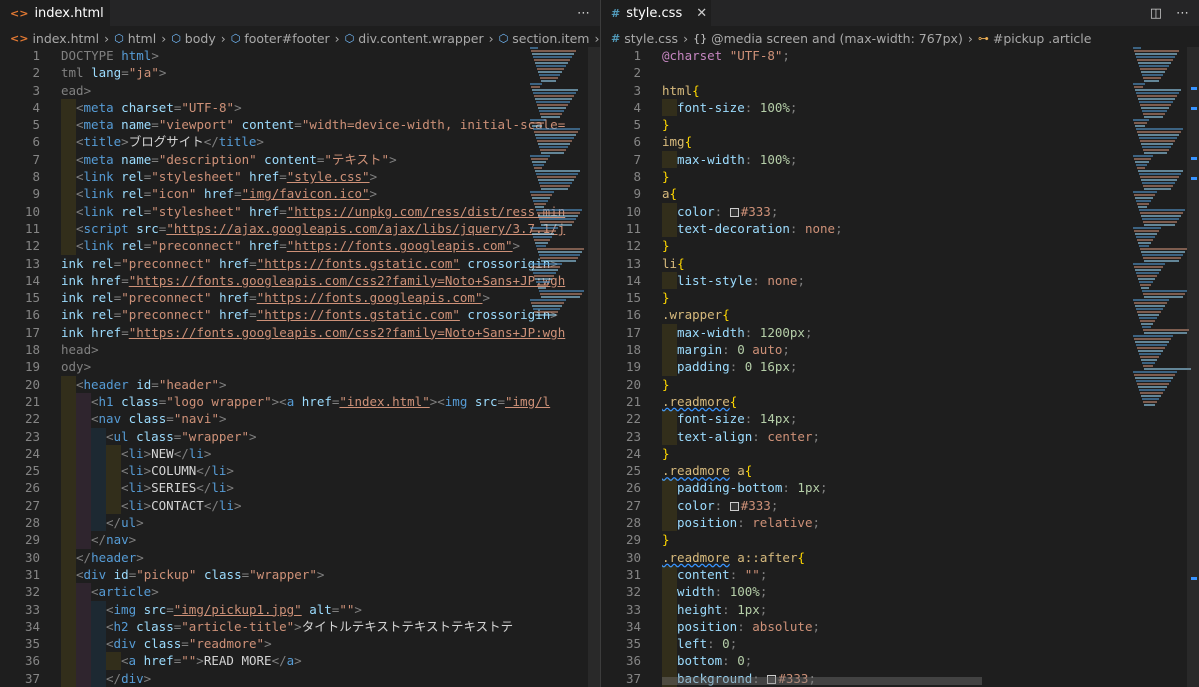  What do you see at coordinates (54, 38) in the screenshot?
I see `breadcrumb-item: <> index.html` at bounding box center [54, 38].